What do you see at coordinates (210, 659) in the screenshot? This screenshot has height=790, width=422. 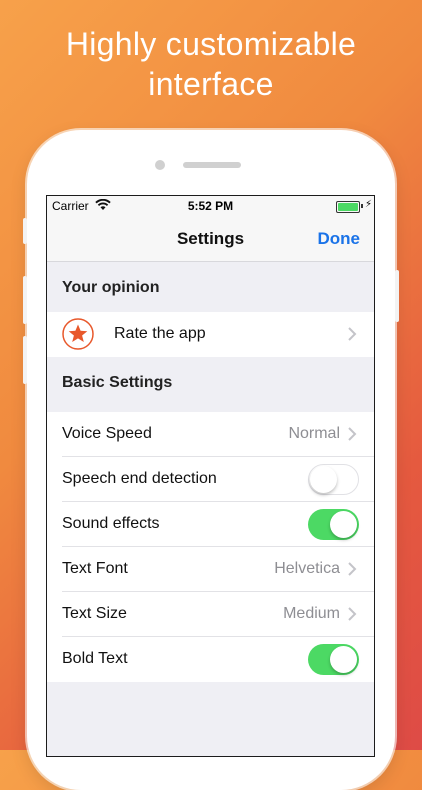 I see `bold-text-row: Bold Text` at bounding box center [210, 659].